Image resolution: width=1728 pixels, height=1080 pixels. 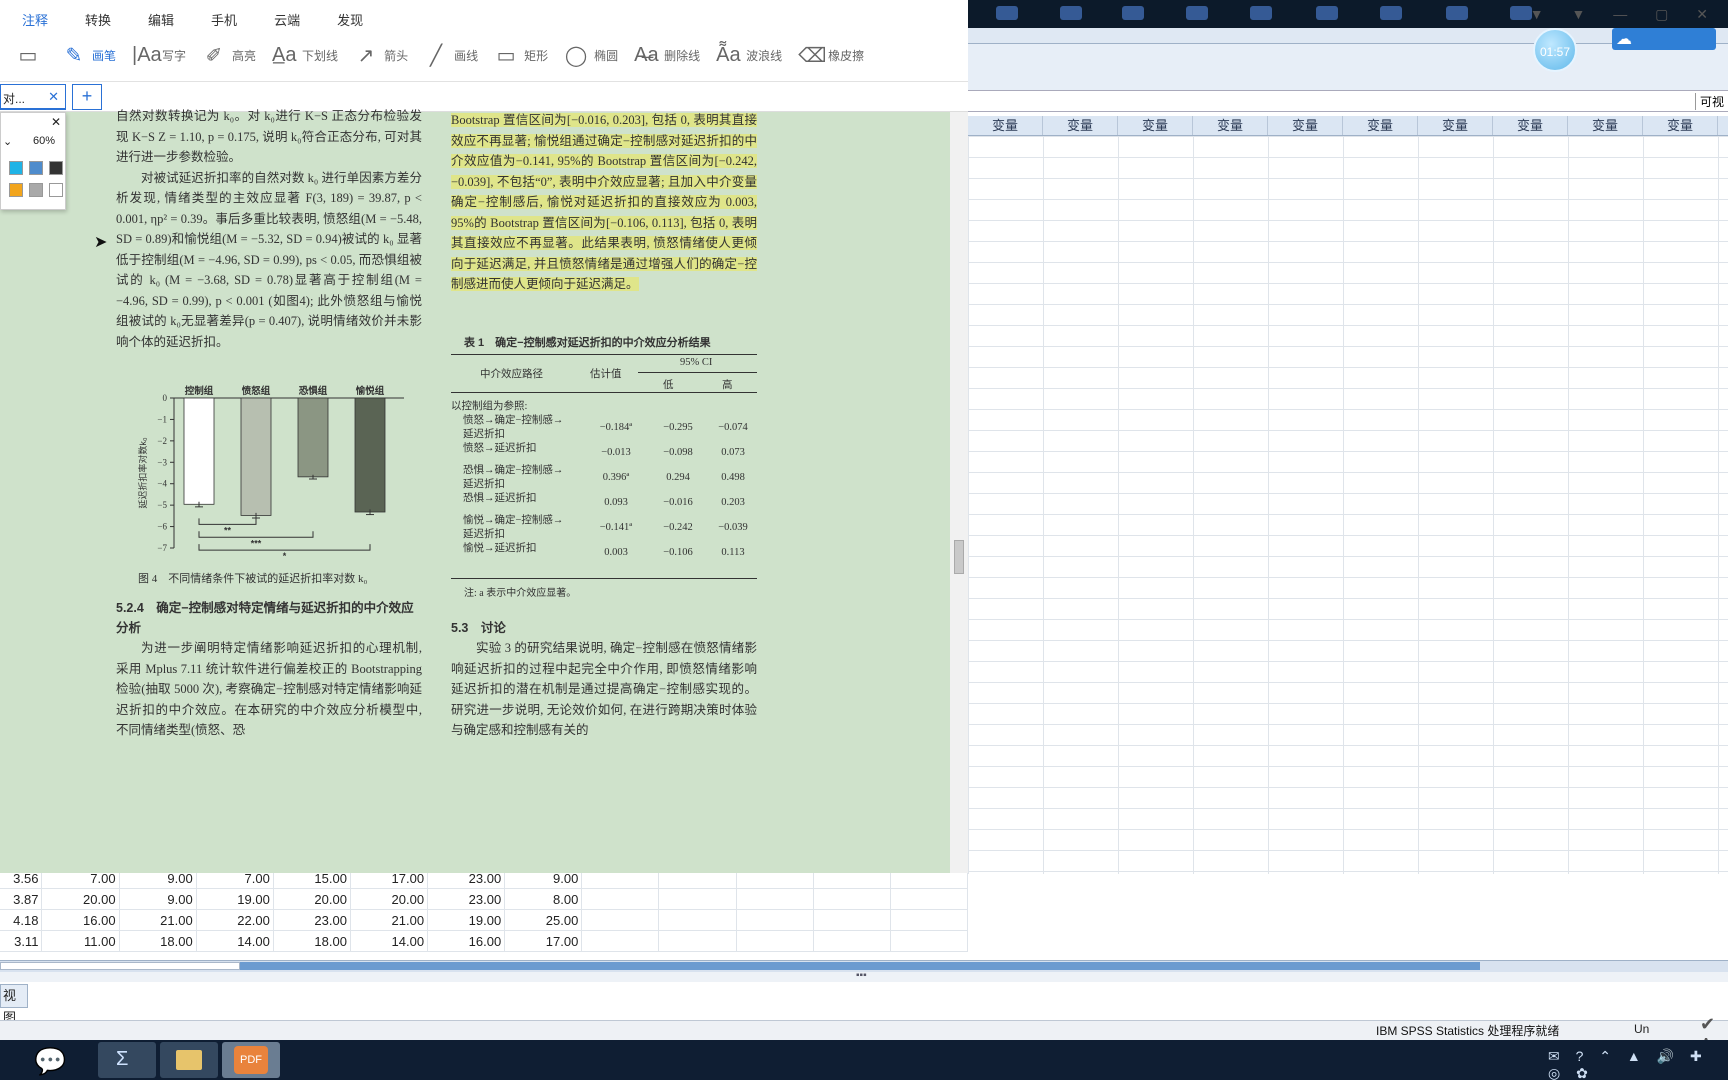 I want to click on data-cell: 17.00, so click(x=544, y=941).